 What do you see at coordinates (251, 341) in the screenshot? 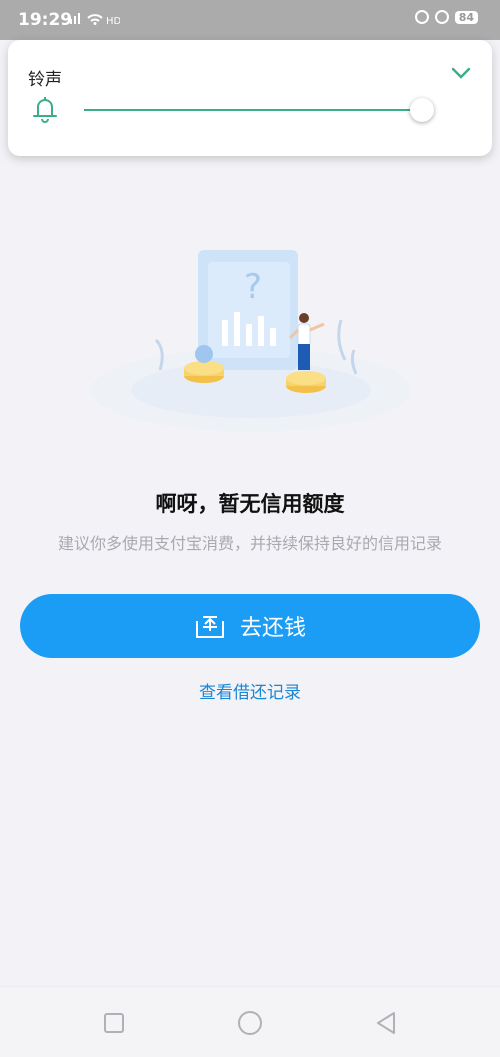
I see `empty-credit-illustration: ?` at bounding box center [251, 341].